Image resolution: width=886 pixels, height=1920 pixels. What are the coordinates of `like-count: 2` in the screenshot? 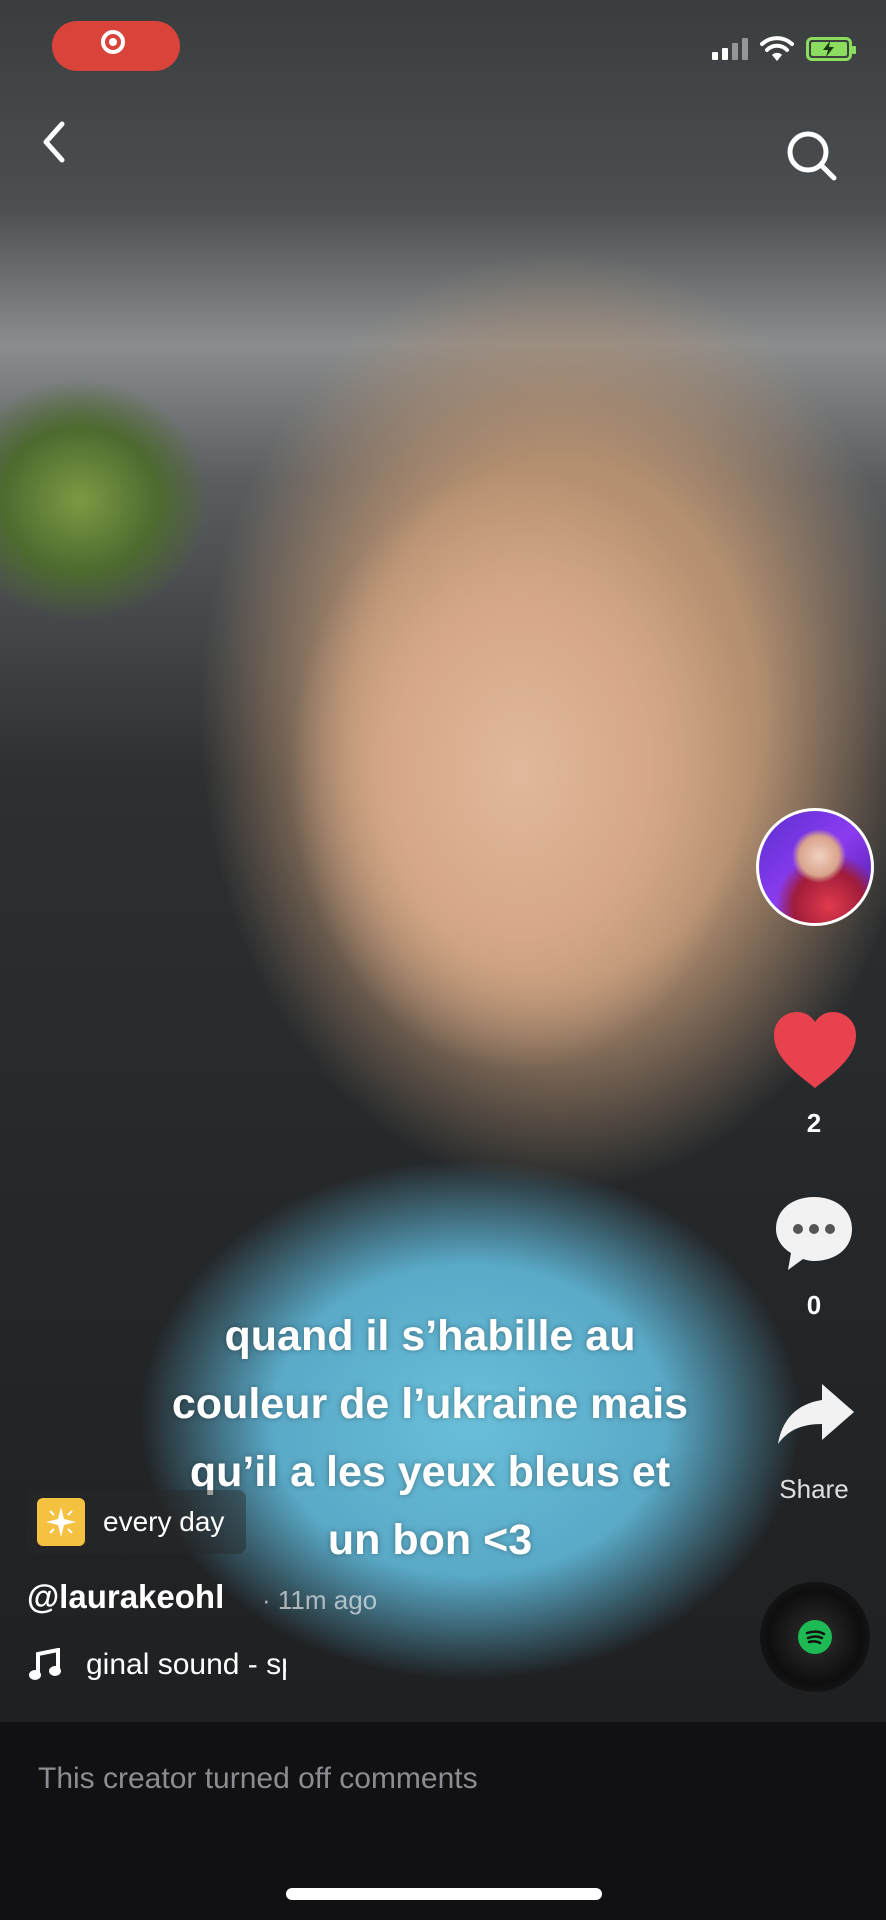 It's located at (814, 1123).